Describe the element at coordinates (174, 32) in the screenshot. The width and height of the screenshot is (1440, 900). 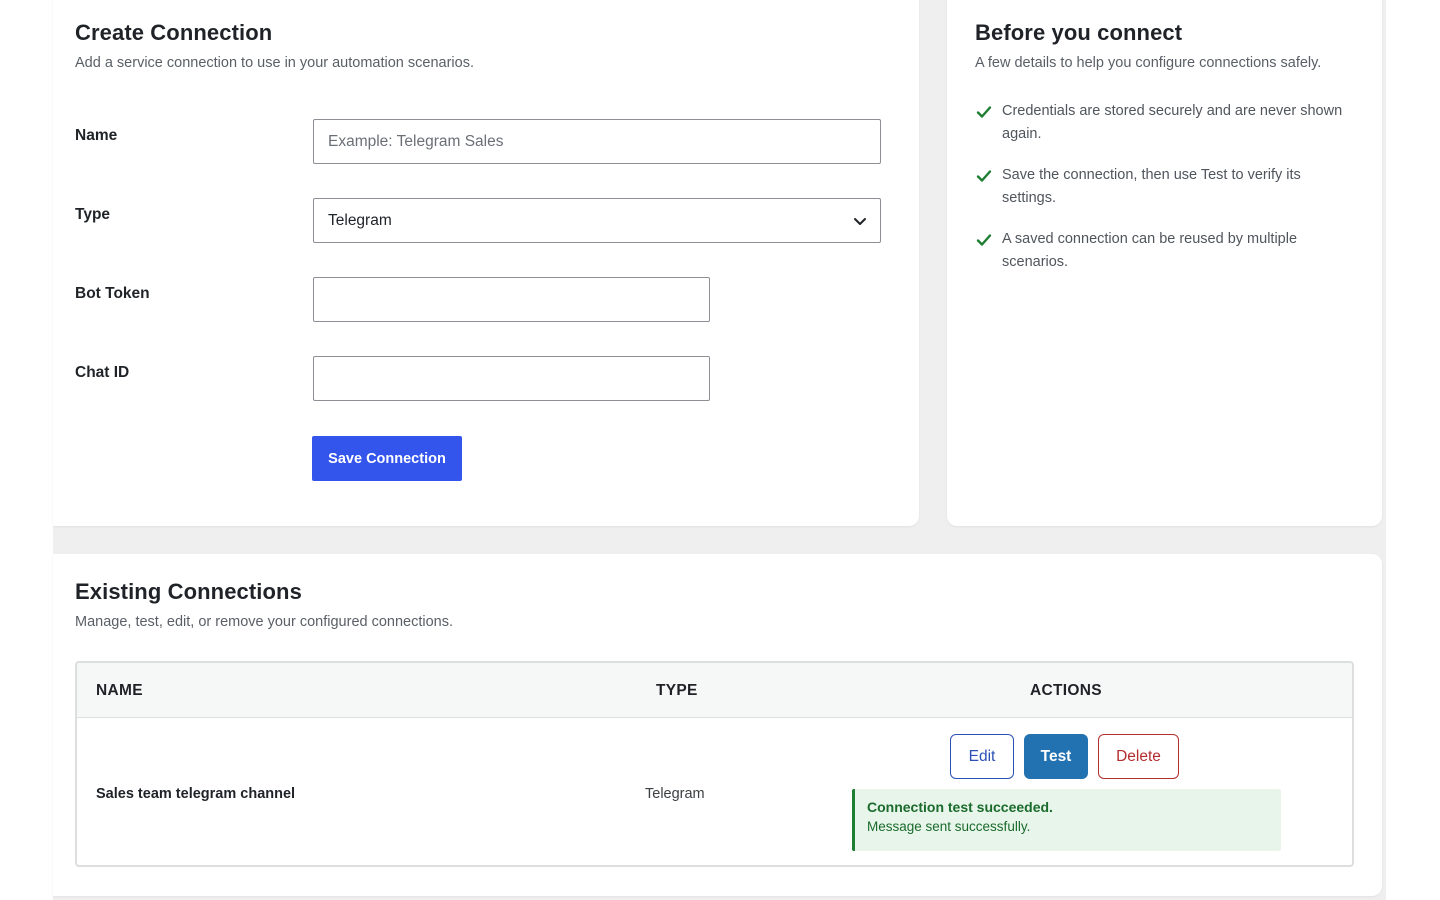
I see `create-connection-title: Create Connection` at that location.